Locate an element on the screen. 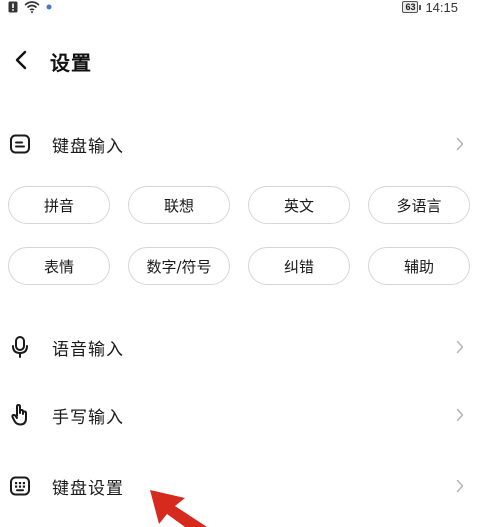  chip-correction: 纠错 is located at coordinates (299, 266).